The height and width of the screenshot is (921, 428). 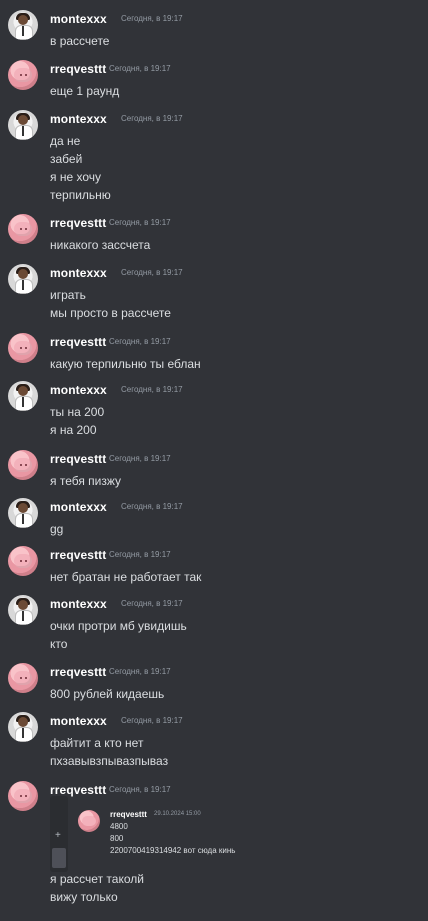 What do you see at coordinates (68, 295) in the screenshot?
I see `message-text: играть` at bounding box center [68, 295].